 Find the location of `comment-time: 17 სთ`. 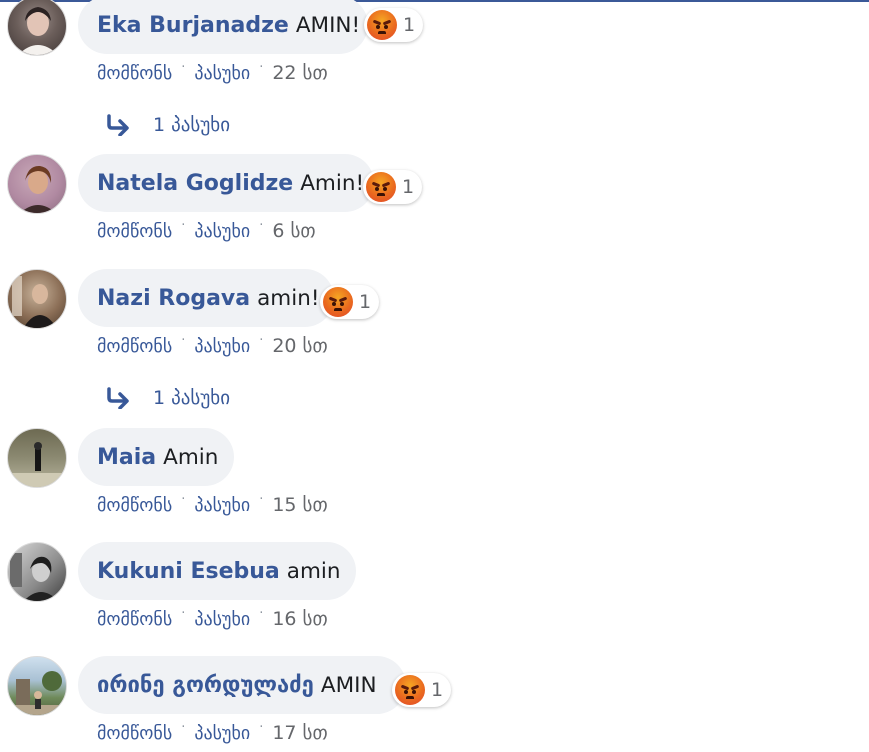

comment-time: 17 სთ is located at coordinates (299, 733).